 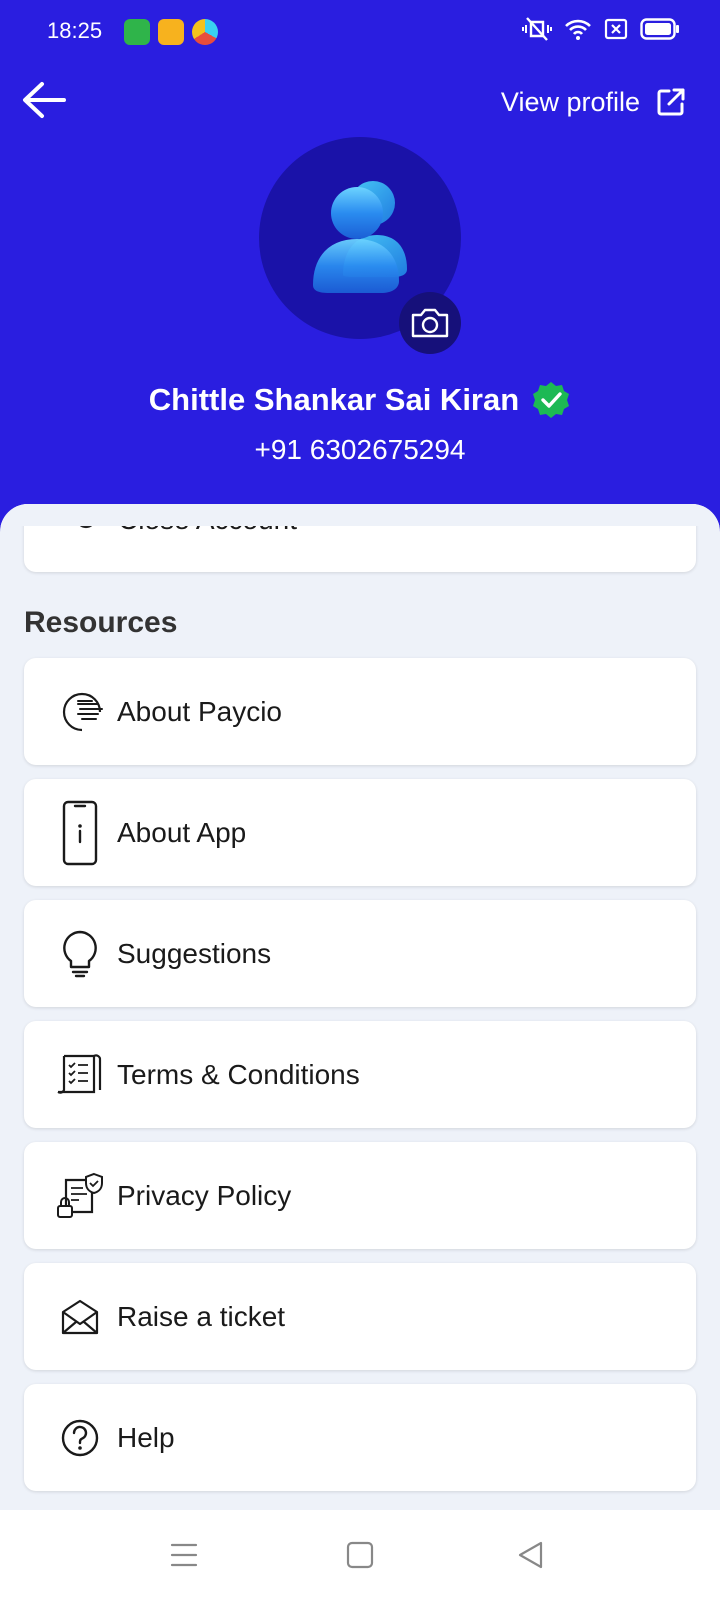 I want to click on menu-item-raise-ticket: Raise a ticket, so click(x=360, y=1316).